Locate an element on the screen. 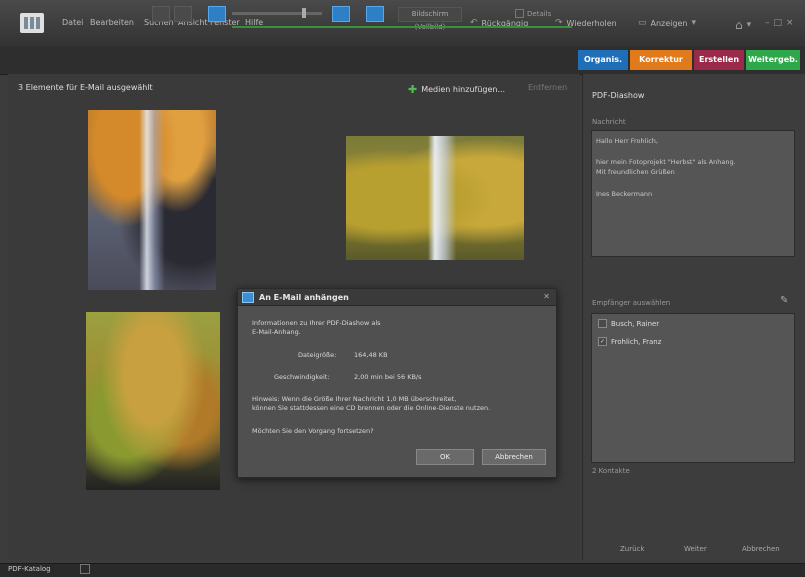 This screenshot has height=577, width=805. maximize-icon: □ is located at coordinates (778, 23).